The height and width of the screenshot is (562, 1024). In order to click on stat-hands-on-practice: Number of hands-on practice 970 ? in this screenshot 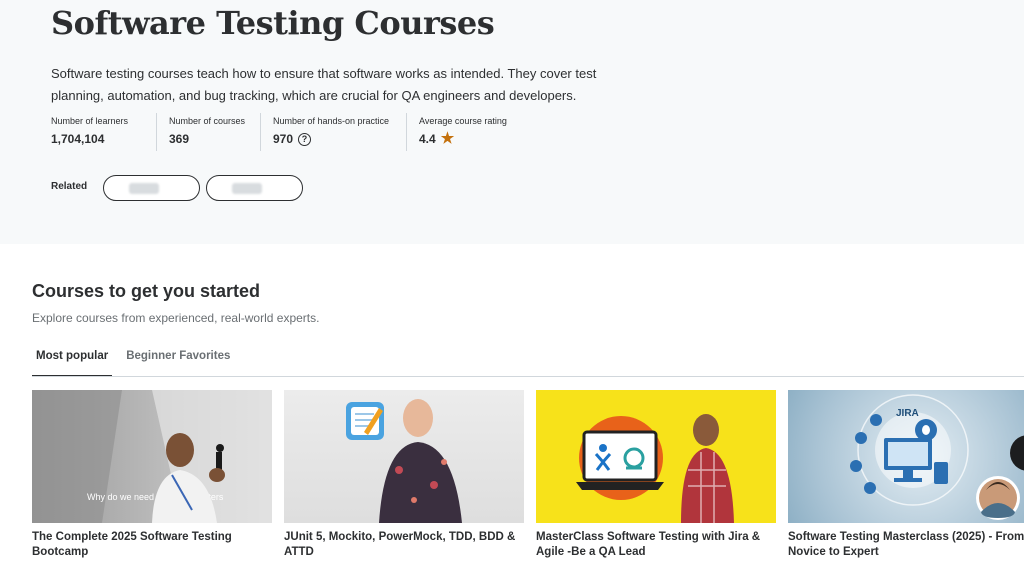, I will do `click(333, 132)`.